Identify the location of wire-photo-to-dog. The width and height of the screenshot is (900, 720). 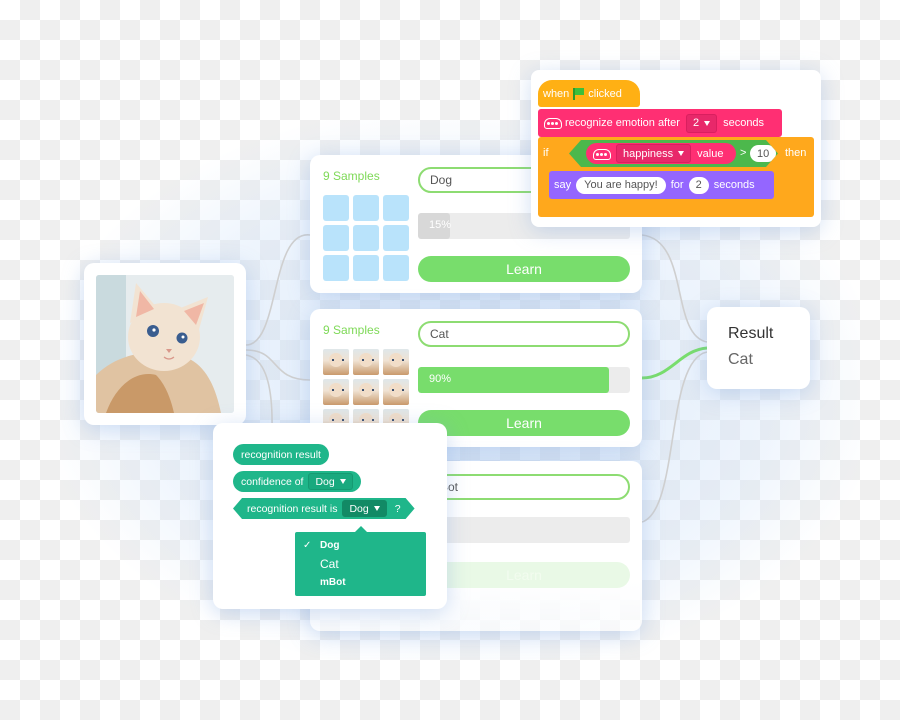
(278, 290).